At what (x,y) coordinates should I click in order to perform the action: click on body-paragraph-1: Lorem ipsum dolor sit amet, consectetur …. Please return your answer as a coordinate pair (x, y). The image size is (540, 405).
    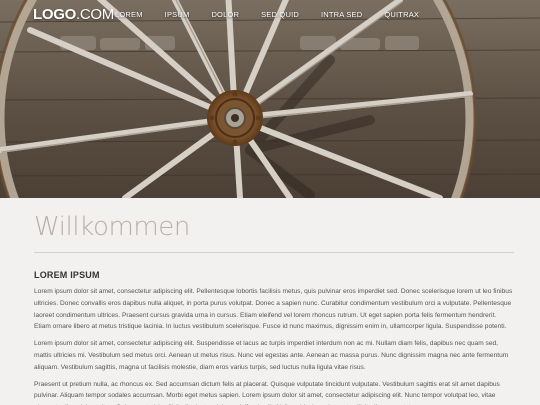
    Looking at the image, I should click on (273, 309).